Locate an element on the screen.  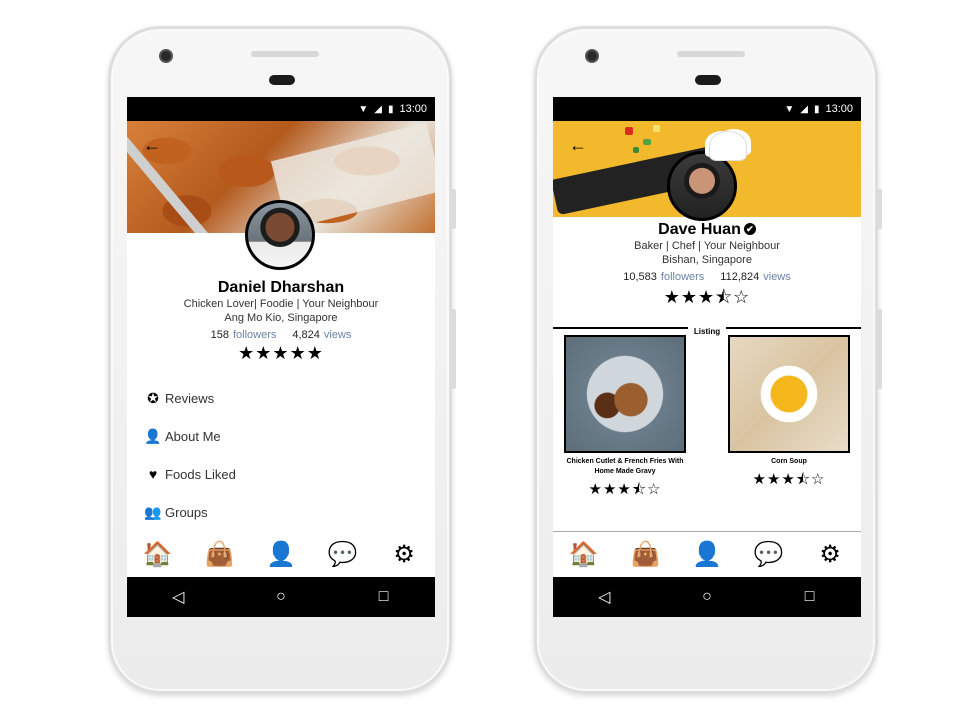
profile-stats: 10,583 followers 112,824 views is located at coordinates (707, 277).